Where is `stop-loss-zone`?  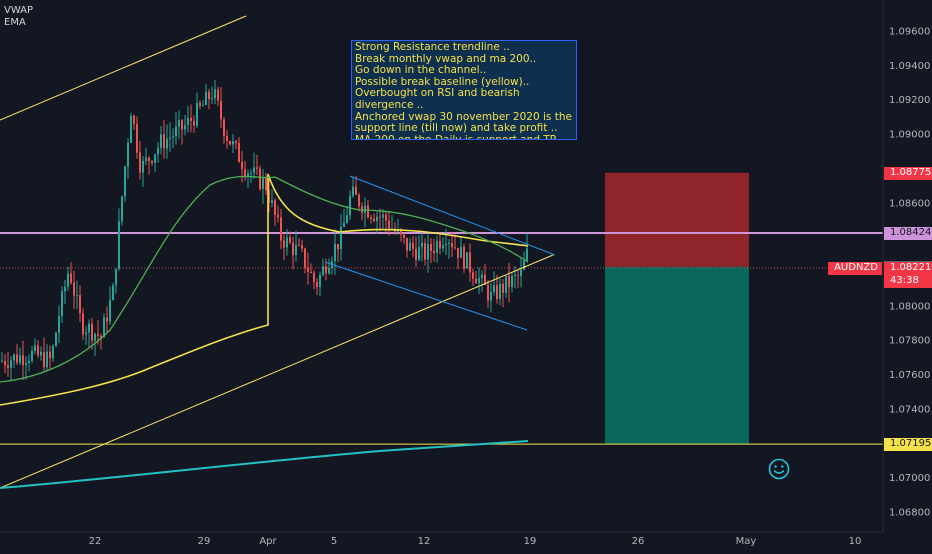 stop-loss-zone is located at coordinates (677, 219).